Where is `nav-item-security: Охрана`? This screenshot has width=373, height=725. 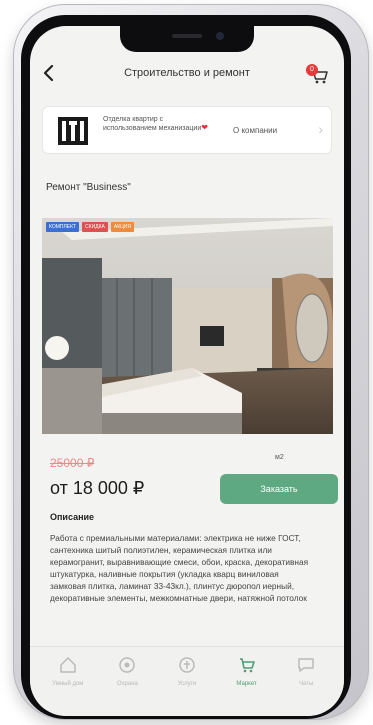
nav-item-security: Охрана is located at coordinates (127, 685).